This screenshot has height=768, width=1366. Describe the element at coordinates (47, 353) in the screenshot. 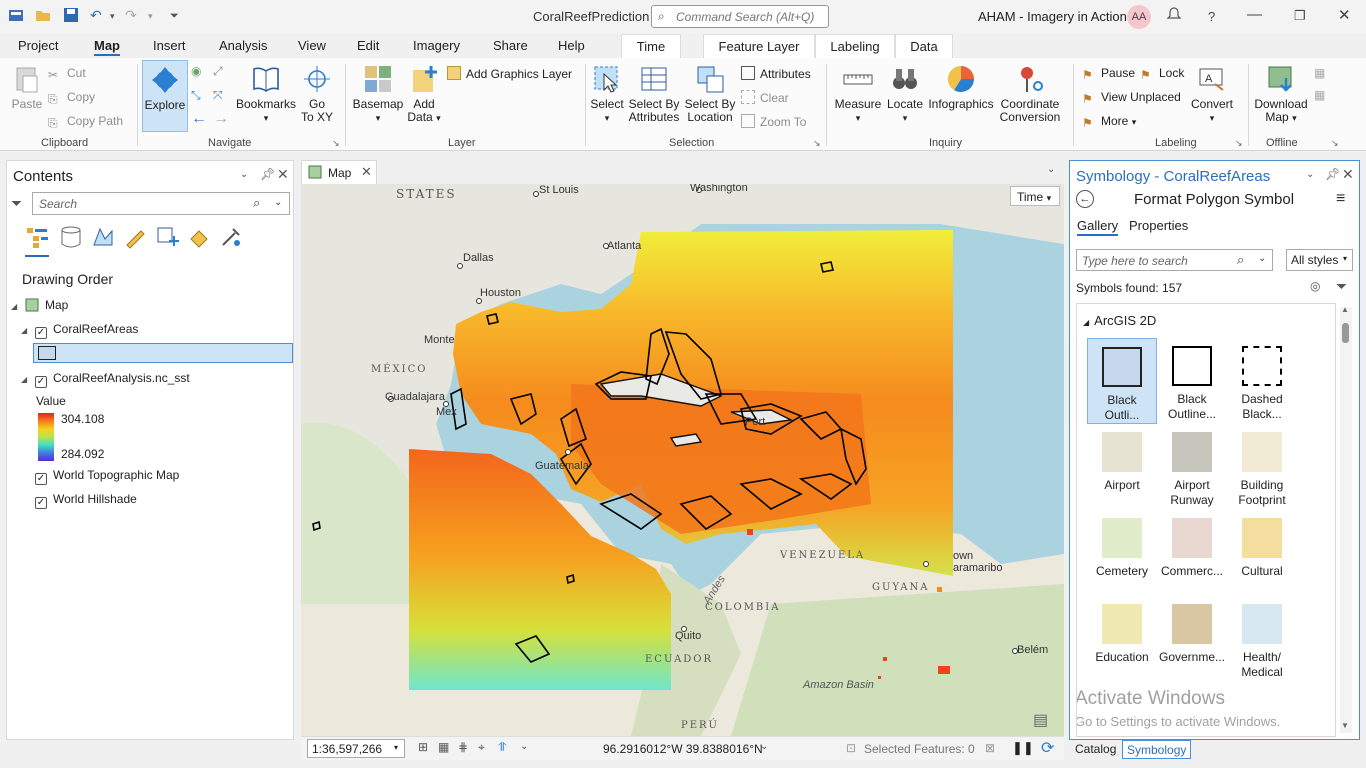

I see `polygon-symbol-patch` at that location.